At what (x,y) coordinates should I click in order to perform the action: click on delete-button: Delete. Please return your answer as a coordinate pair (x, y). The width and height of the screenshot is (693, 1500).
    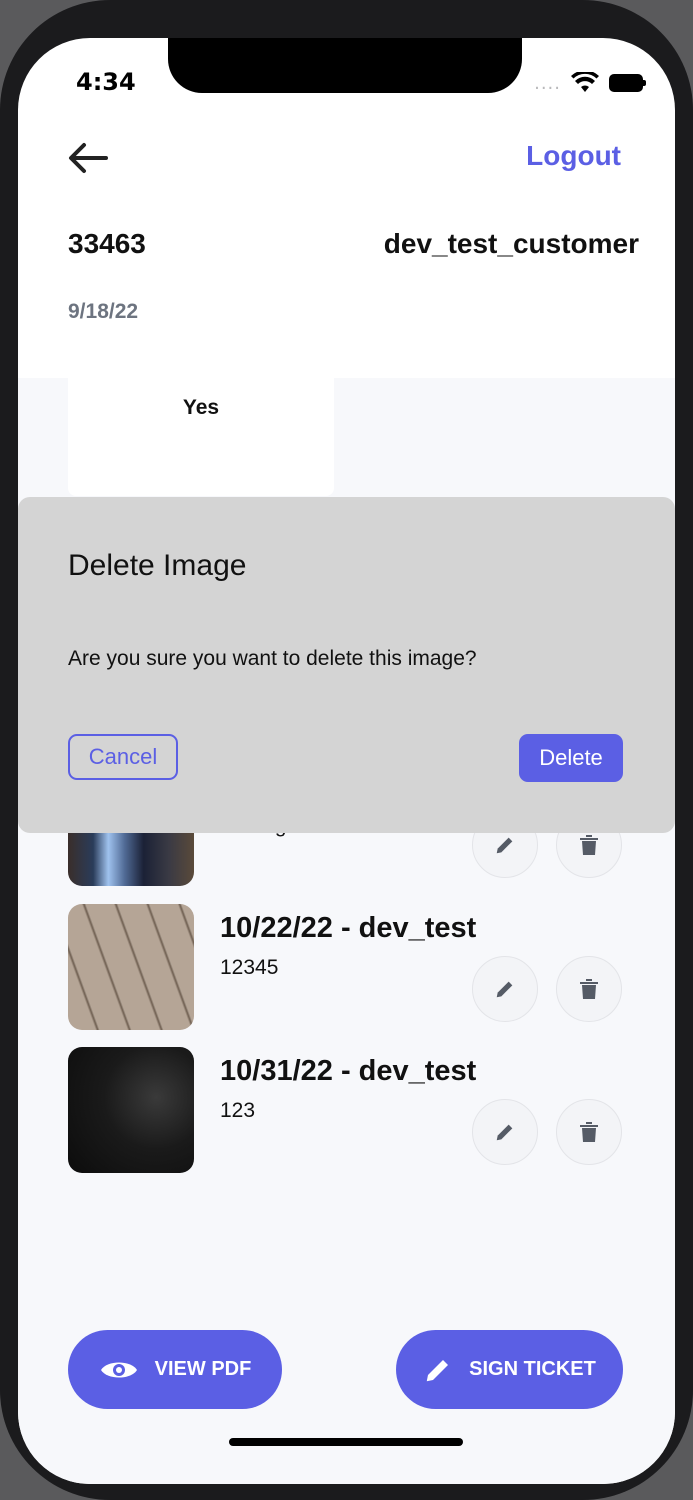
    Looking at the image, I should click on (571, 758).